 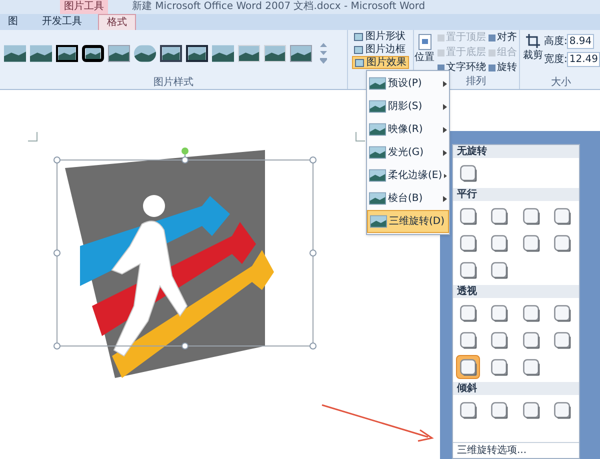 I want to click on menu-item: 预设(P), so click(x=408, y=83).